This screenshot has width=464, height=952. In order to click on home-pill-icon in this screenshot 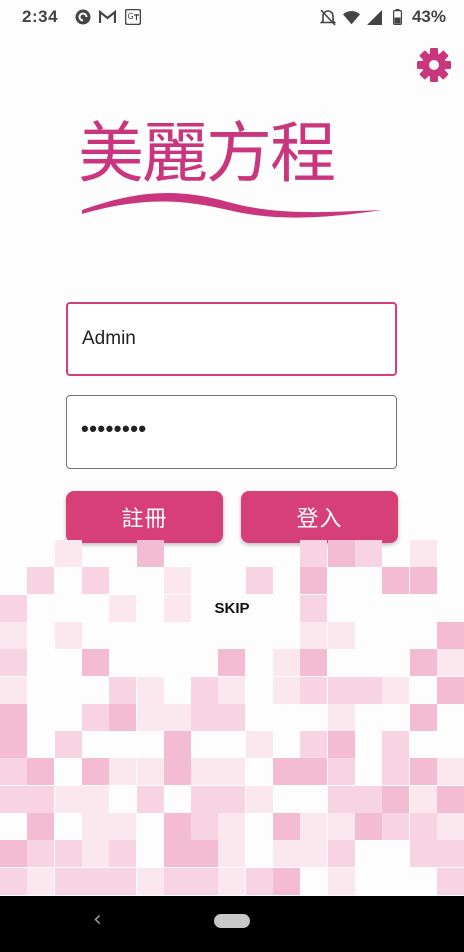, I will do `click(232, 921)`.